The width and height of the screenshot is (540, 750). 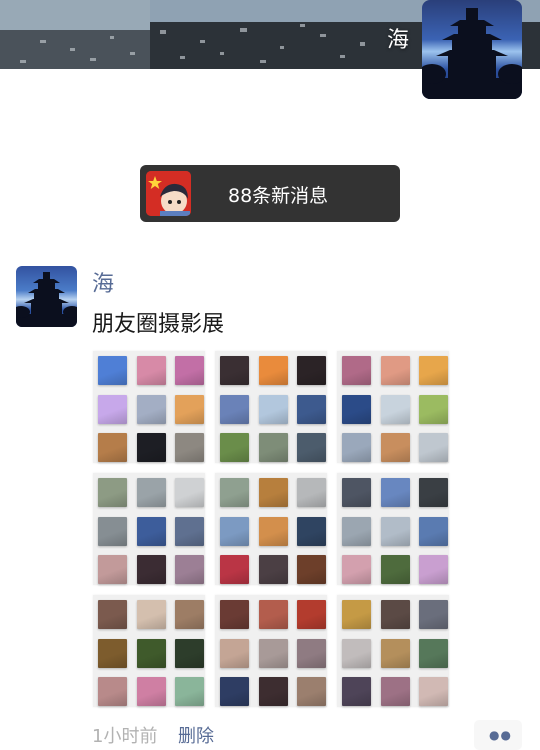 I want to click on post-author-name: 海, so click(x=103, y=282).